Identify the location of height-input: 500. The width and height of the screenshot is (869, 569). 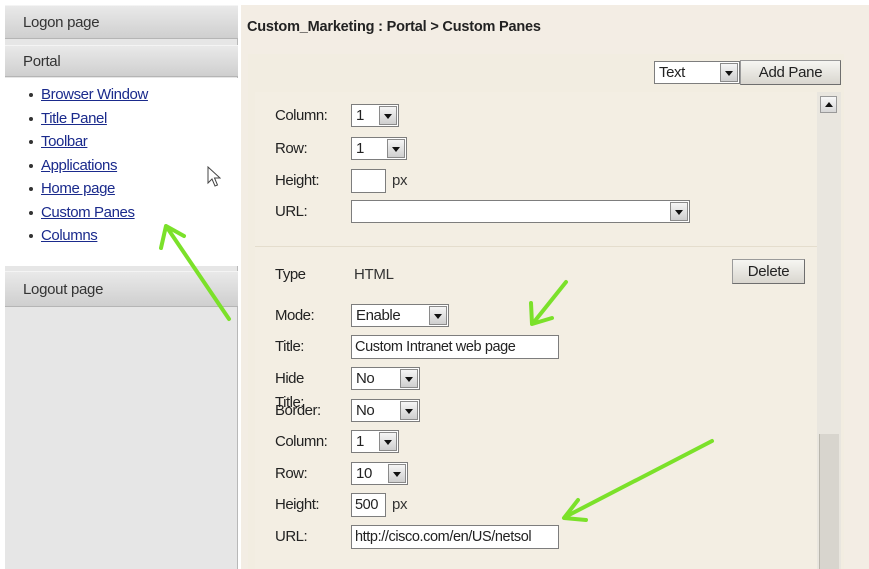
(368, 505).